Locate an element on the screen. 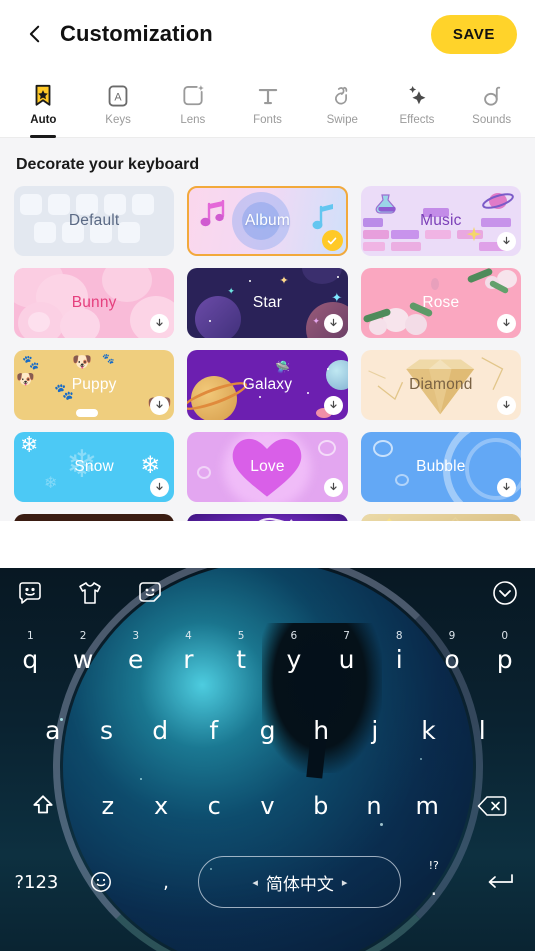 This screenshot has width=535, height=951. key-p: 0p is located at coordinates (504, 655).